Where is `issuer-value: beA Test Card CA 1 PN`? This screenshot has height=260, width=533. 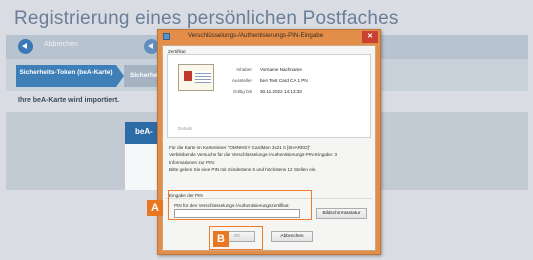
issuer-value: beA Test Card CA 1 PN is located at coordinates (284, 80).